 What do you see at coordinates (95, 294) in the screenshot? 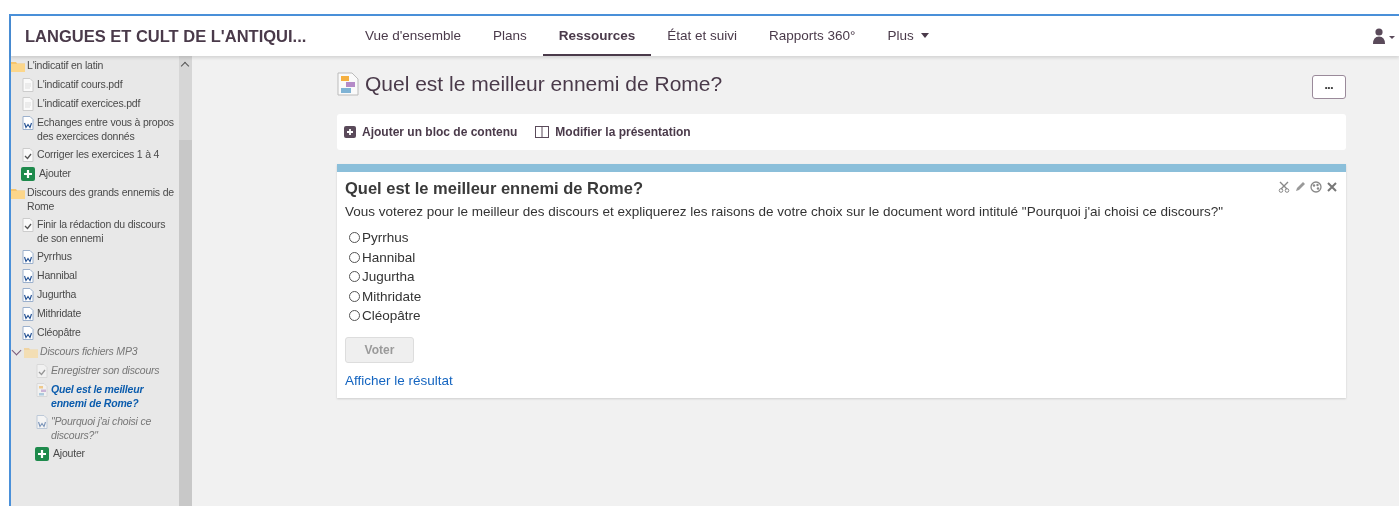
I see `tree-item: Jugurtha` at bounding box center [95, 294].